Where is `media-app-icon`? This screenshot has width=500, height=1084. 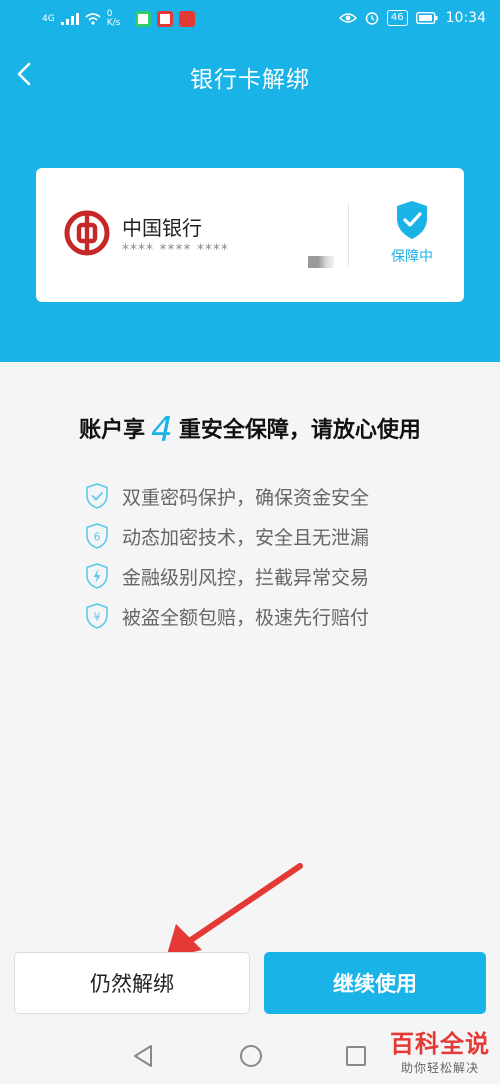 media-app-icon is located at coordinates (164, 19).